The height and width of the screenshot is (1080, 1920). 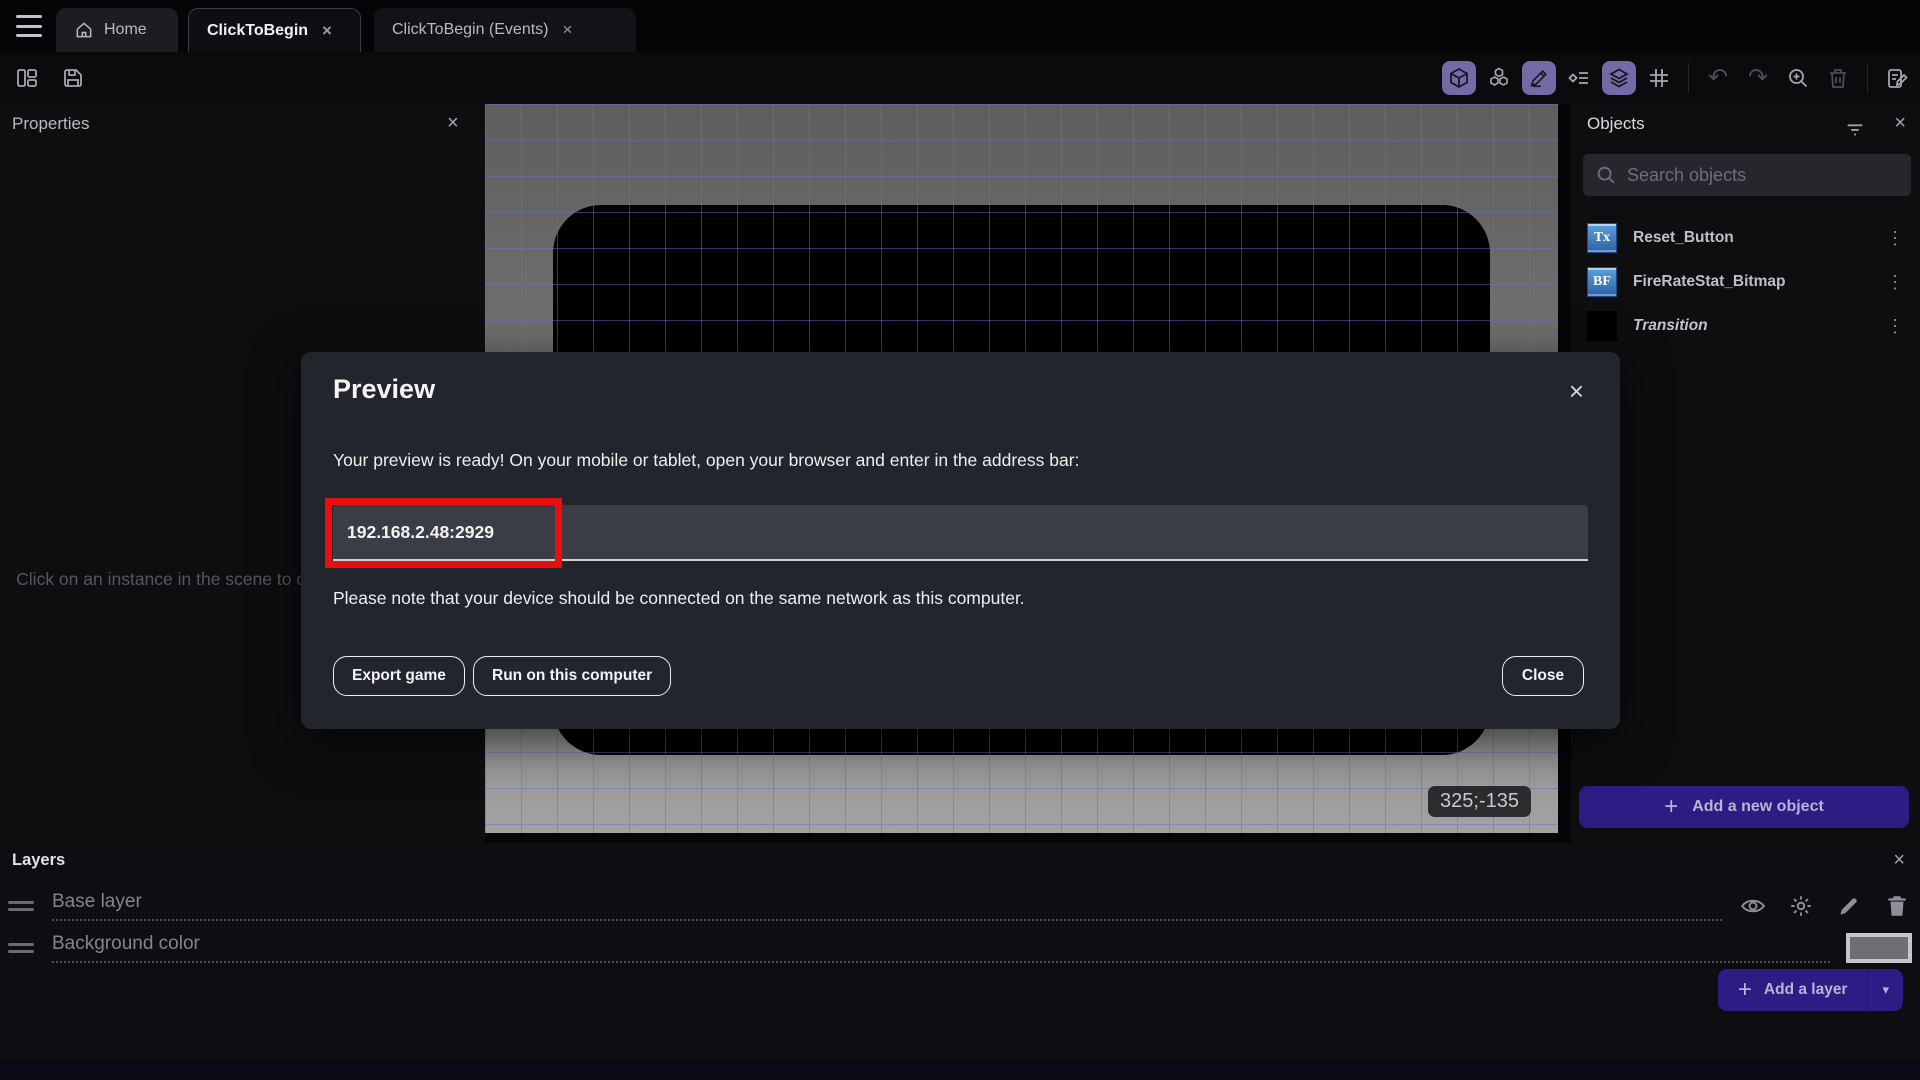 What do you see at coordinates (572, 676) in the screenshot?
I see `run-on-this-computer-button: Run on this computer` at bounding box center [572, 676].